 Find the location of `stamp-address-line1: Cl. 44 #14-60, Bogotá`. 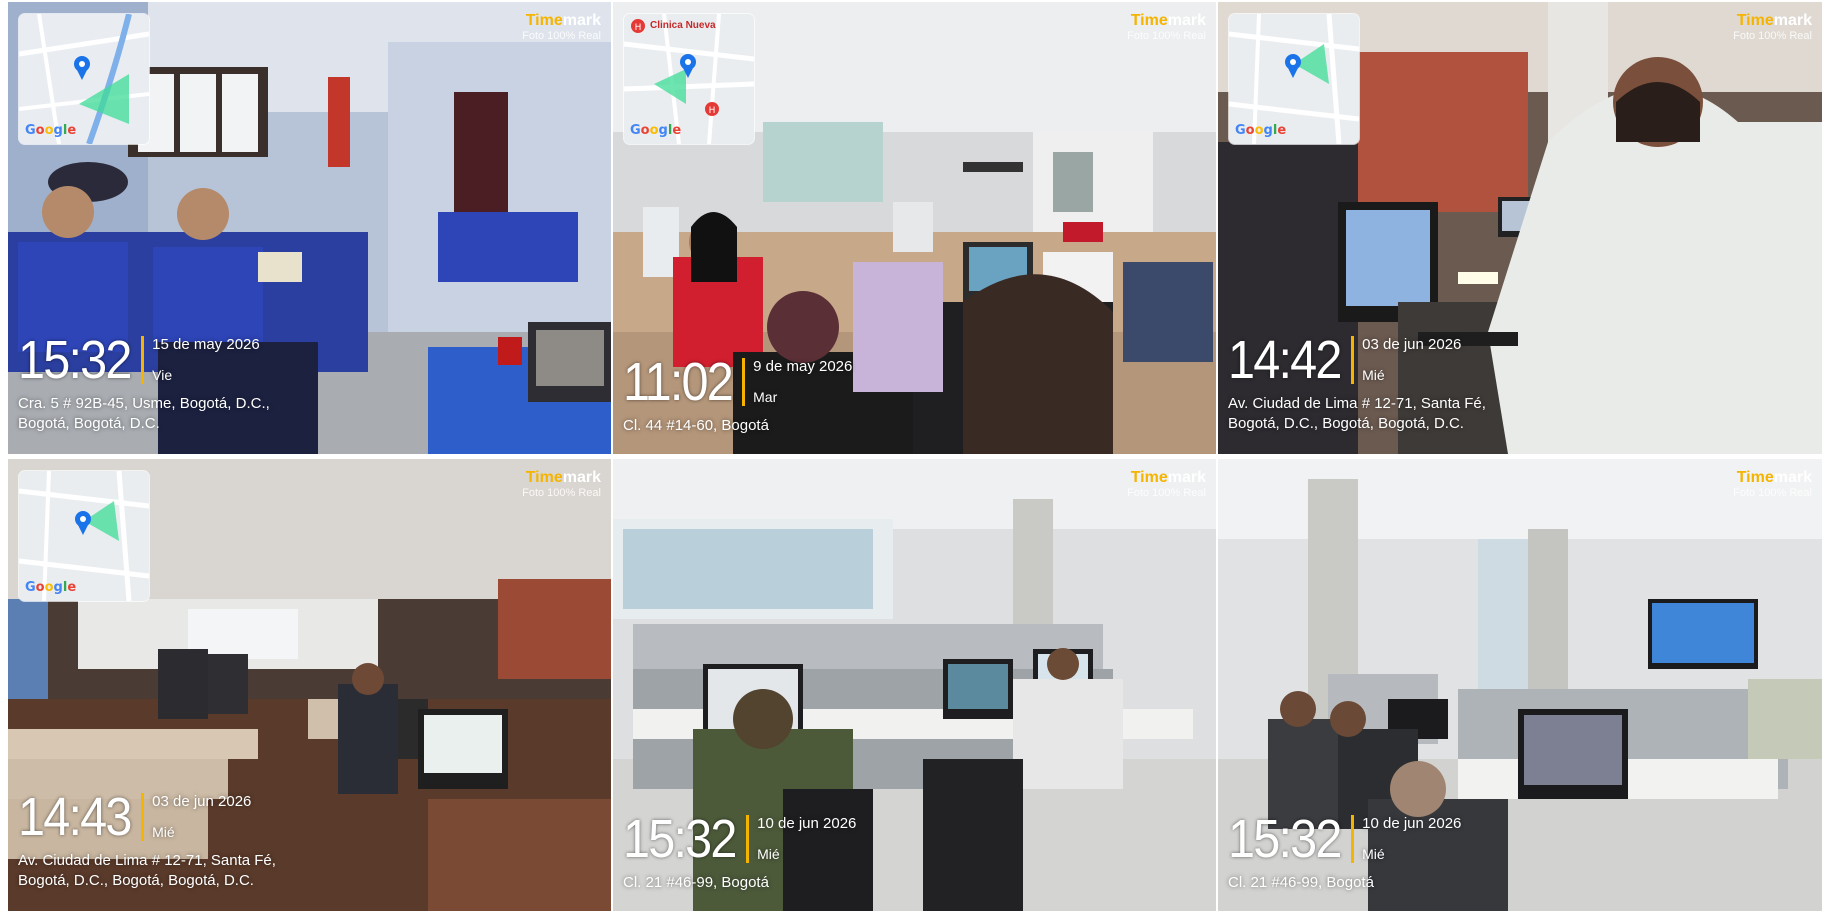

stamp-address-line1: Cl. 44 #14-60, Bogotá is located at coordinates (696, 425).